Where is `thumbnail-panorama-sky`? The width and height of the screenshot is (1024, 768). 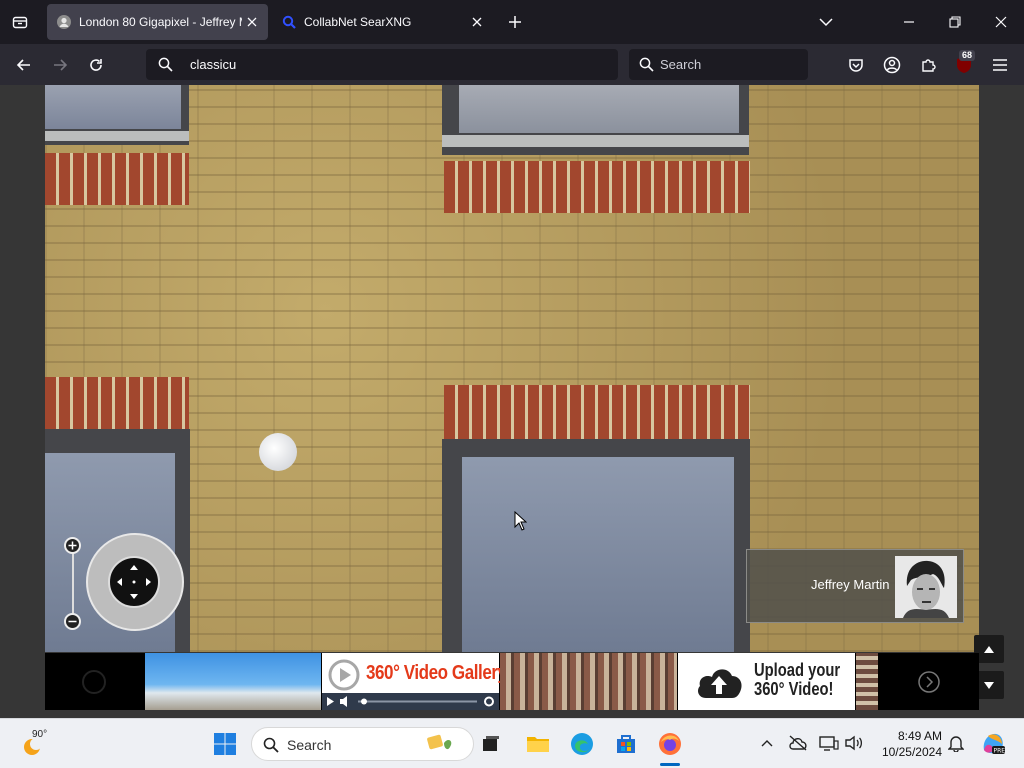 thumbnail-panorama-sky is located at coordinates (233, 681).